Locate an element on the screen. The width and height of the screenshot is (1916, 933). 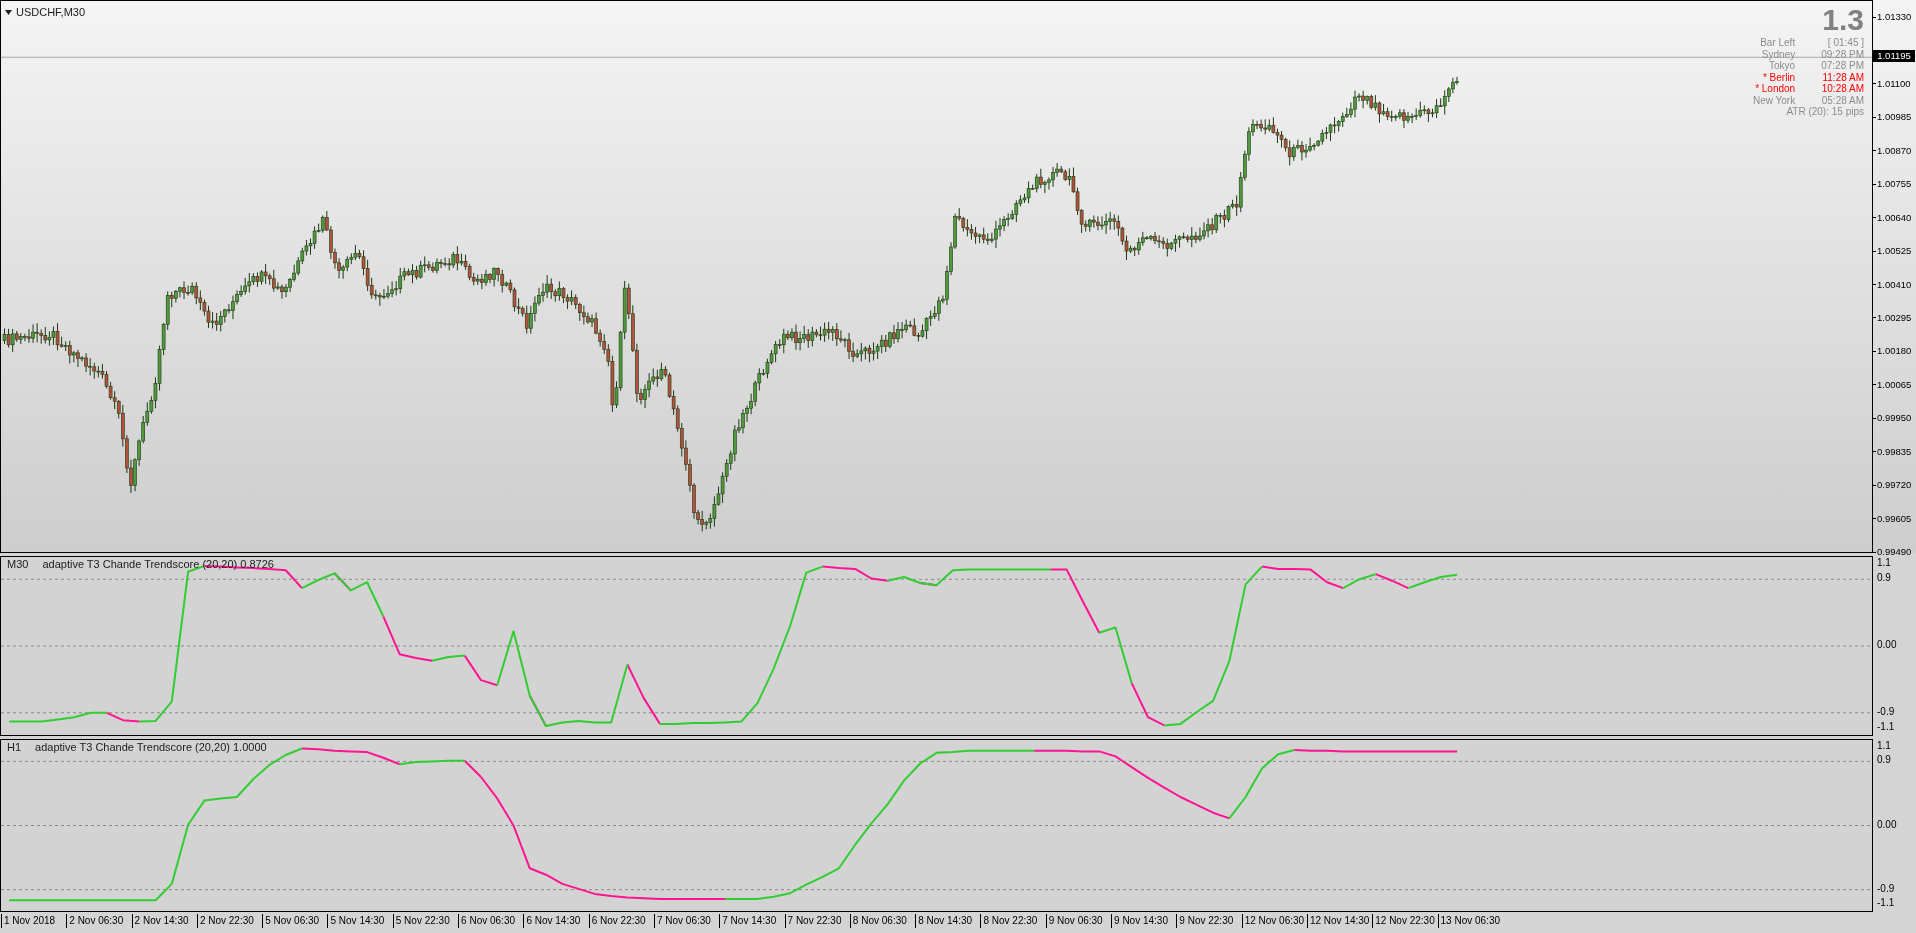
price-label: 1.00295 is located at coordinates (1894, 317).